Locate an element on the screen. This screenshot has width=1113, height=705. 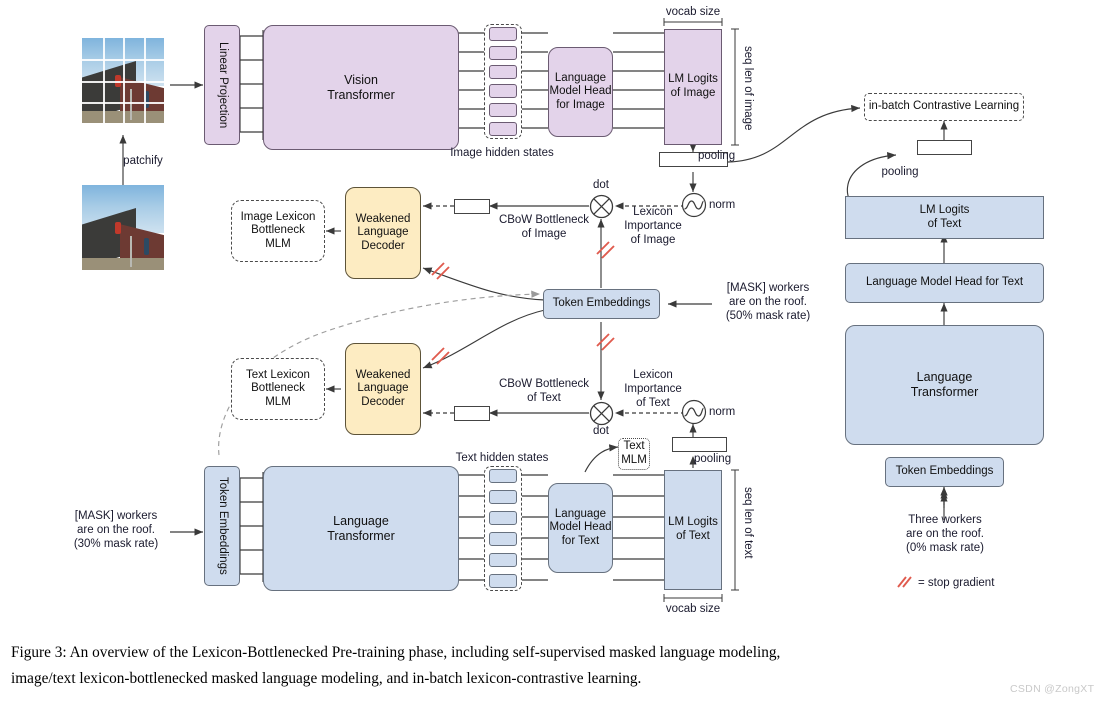
stop-gradient-legend-icon is located at coordinates (904, 582).